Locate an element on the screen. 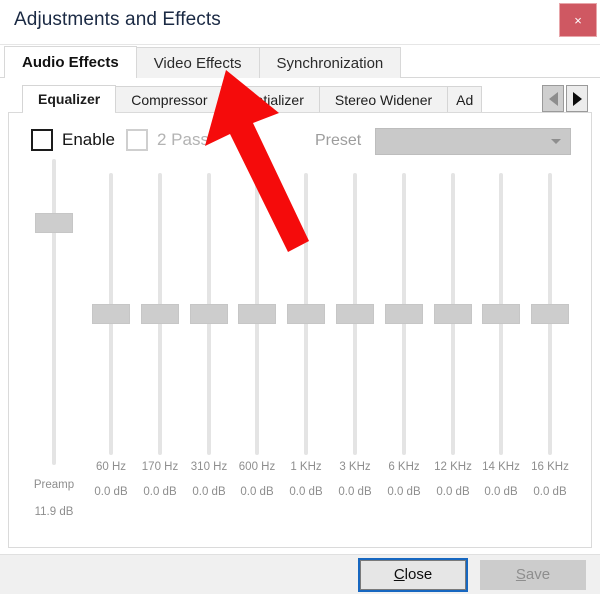 This screenshot has width=600, height=594. band-3-slider: 600 Hz 0.0 dB is located at coordinates (257, 352).